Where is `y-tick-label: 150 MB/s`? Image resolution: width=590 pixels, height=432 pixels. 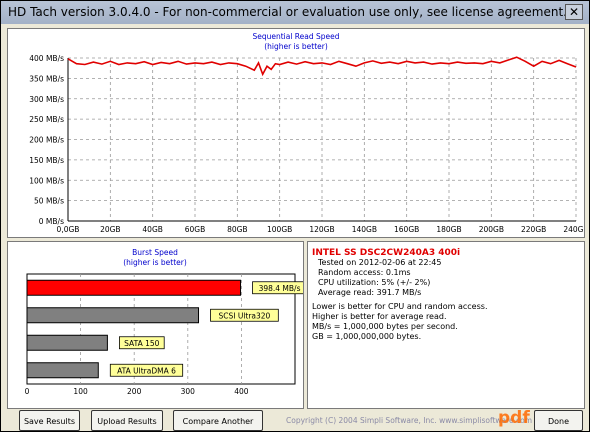
y-tick-label: 150 MB/s is located at coordinates (46, 160).